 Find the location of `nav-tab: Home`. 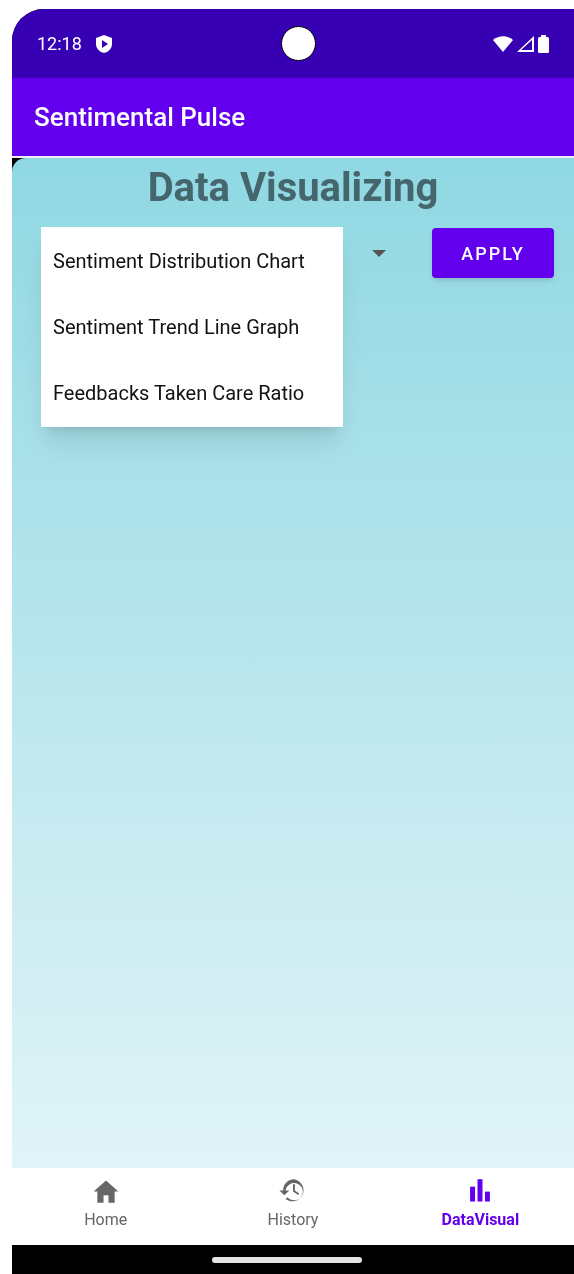

nav-tab: Home is located at coordinates (106, 1206).